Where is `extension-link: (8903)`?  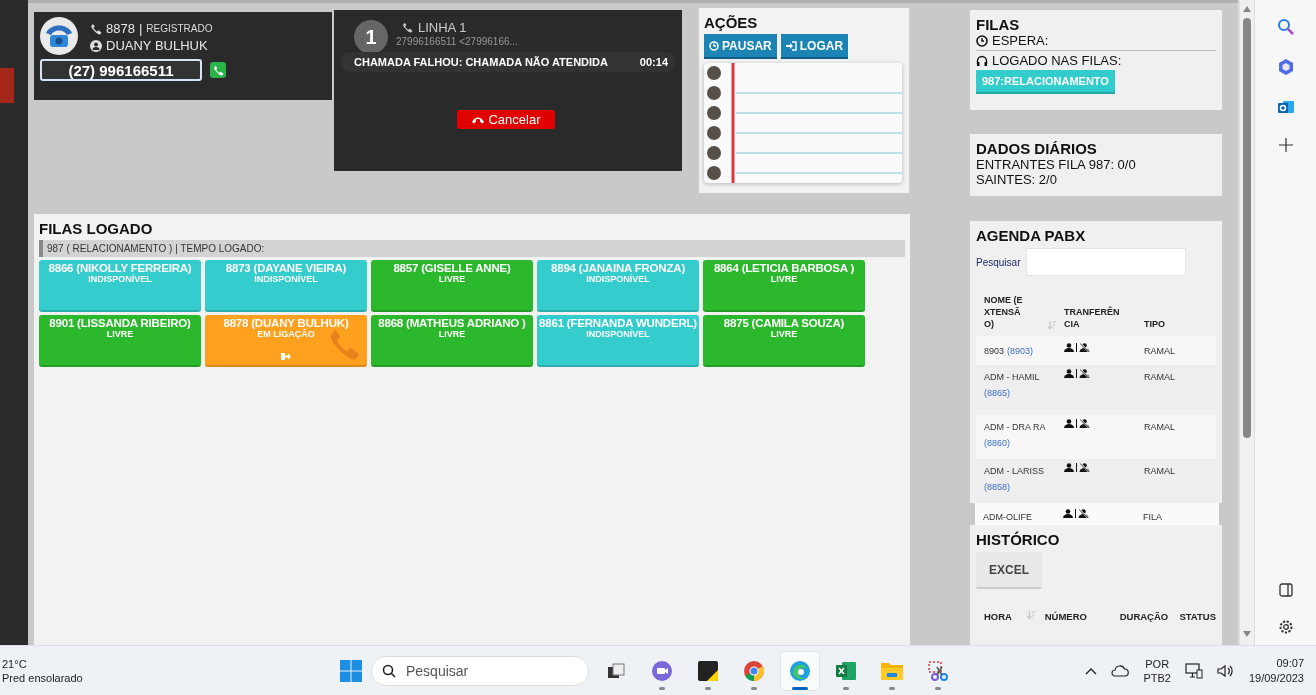 extension-link: (8903) is located at coordinates (1020, 351).